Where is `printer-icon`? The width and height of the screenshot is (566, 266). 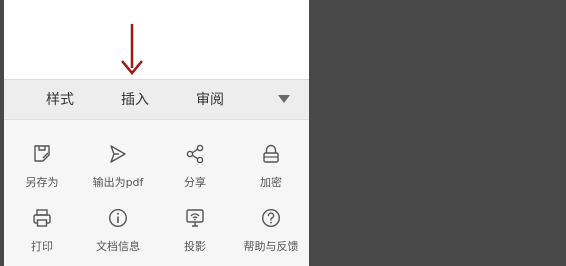 printer-icon is located at coordinates (42, 218).